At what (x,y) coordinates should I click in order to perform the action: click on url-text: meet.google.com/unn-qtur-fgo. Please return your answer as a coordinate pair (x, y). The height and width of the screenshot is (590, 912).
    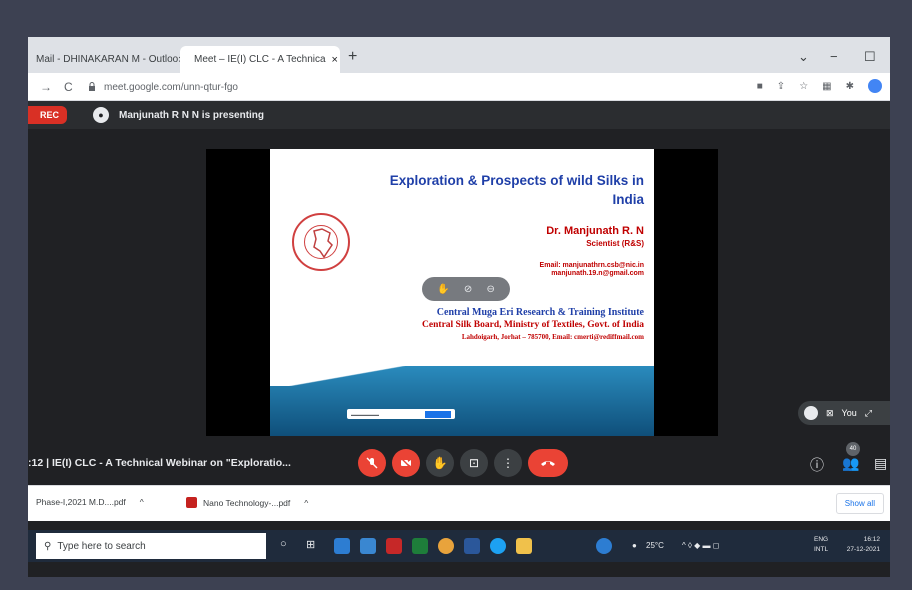
    Looking at the image, I should click on (171, 87).